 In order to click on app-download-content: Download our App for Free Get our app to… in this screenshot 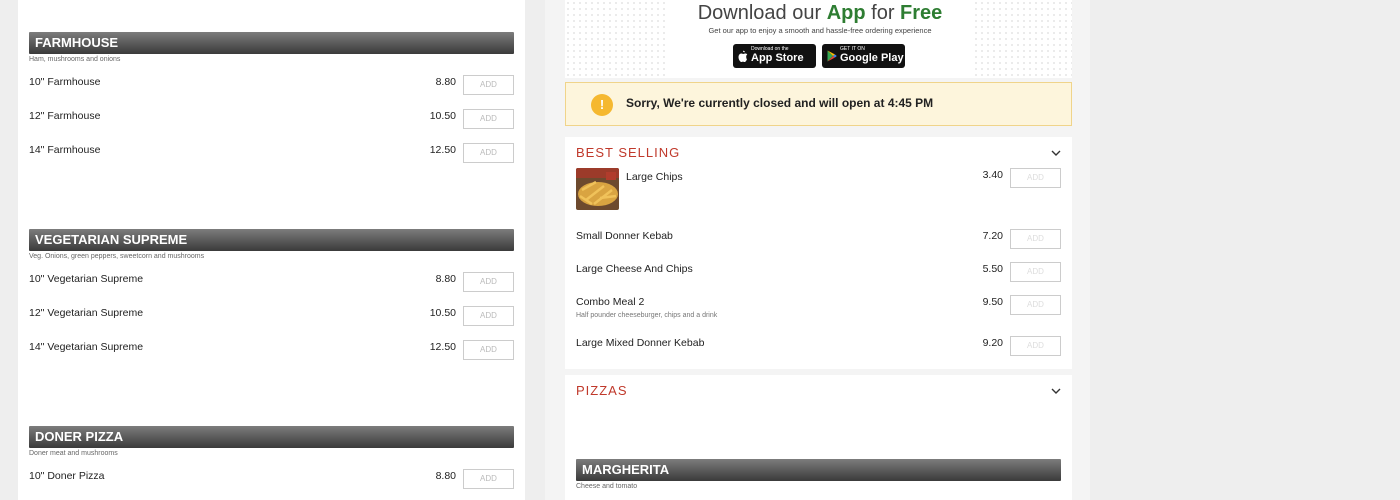, I will do `click(820, 39)`.